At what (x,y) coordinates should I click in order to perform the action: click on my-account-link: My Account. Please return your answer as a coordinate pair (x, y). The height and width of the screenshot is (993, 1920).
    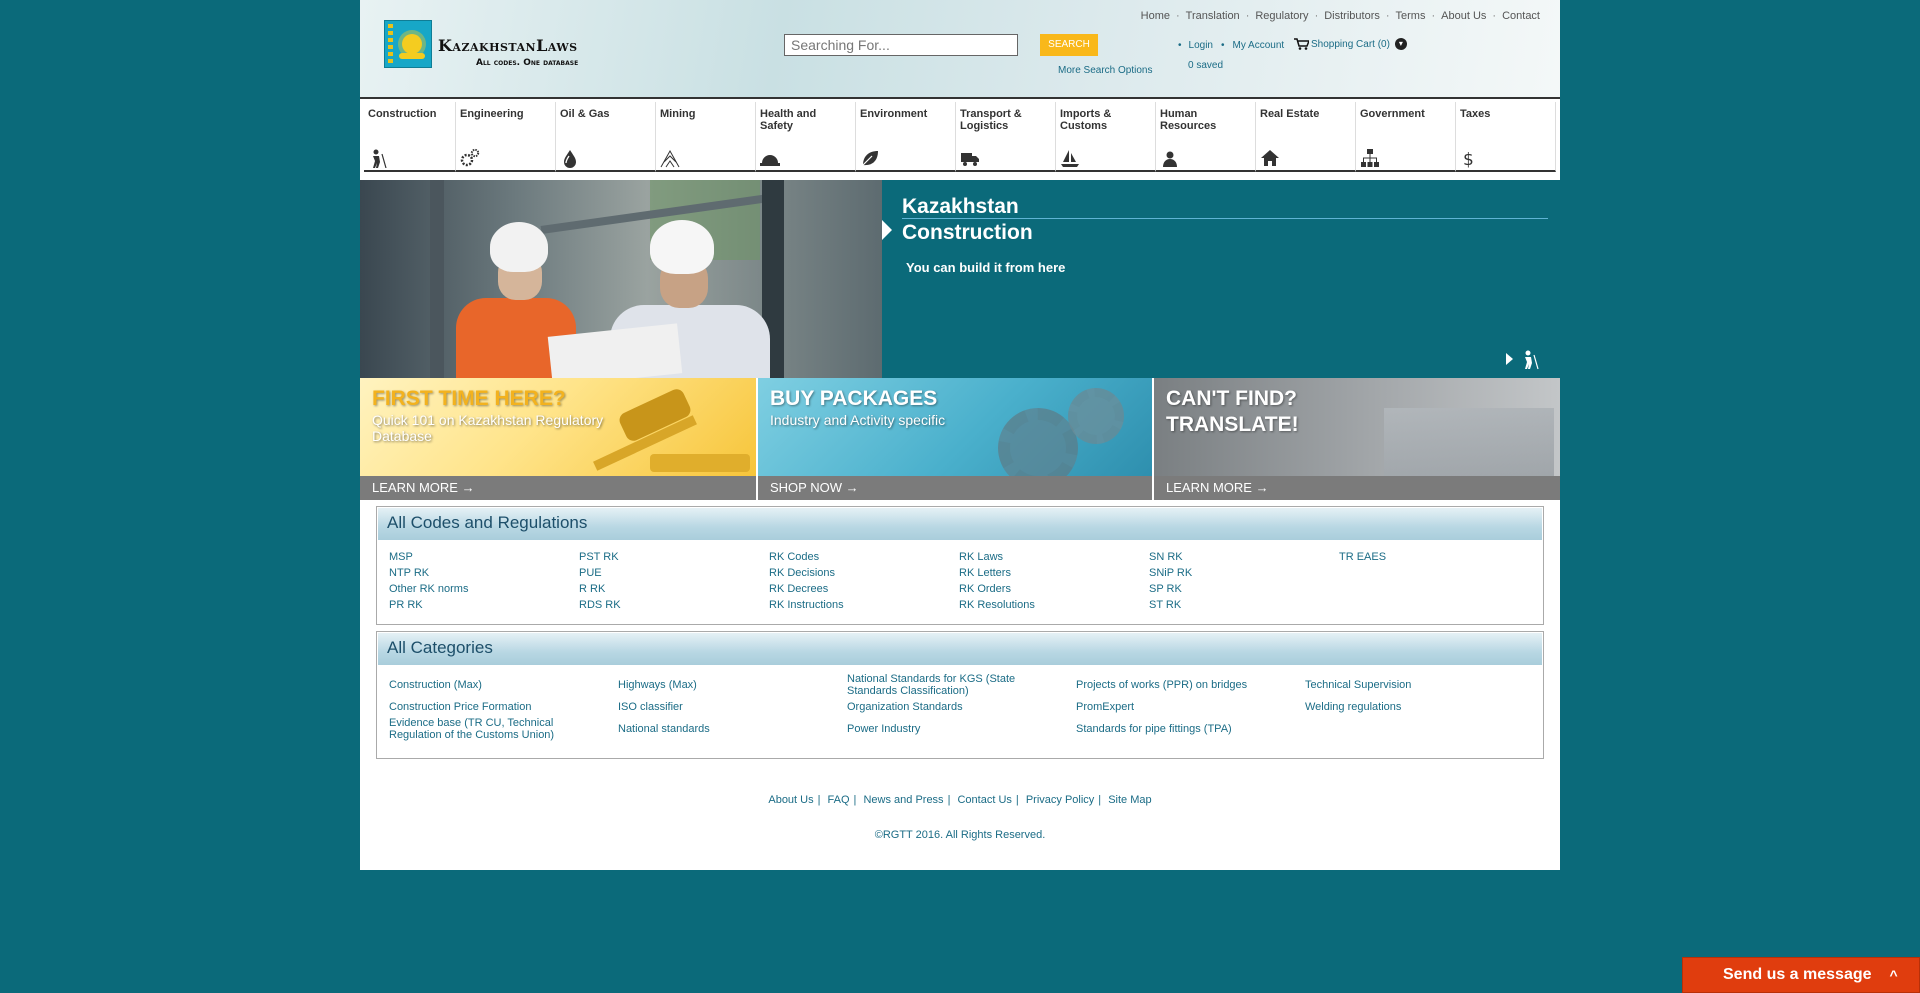
    Looking at the image, I should click on (1259, 45).